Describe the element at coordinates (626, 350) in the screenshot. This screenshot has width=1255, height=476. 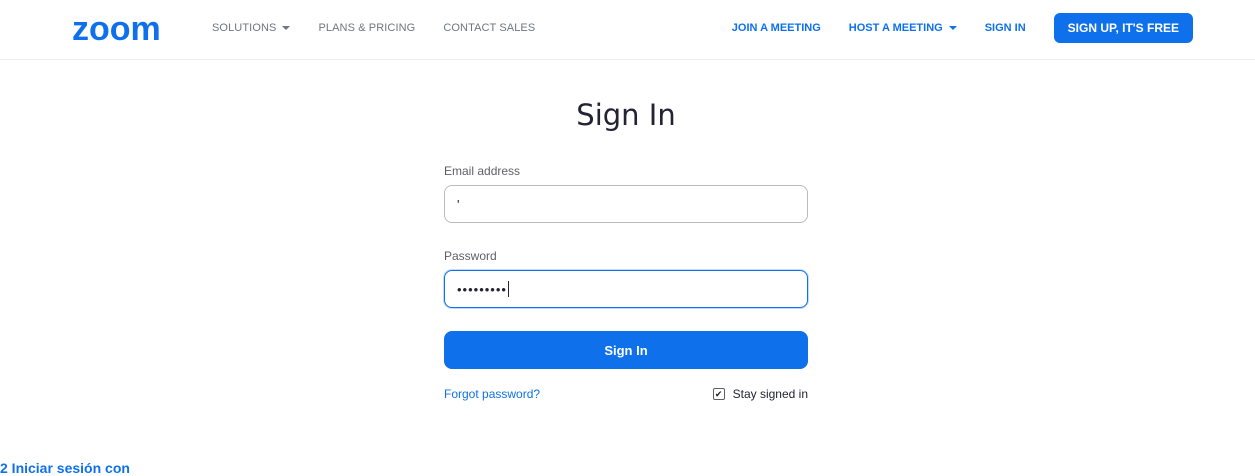
I see `sign-in-button: Sign In` at that location.